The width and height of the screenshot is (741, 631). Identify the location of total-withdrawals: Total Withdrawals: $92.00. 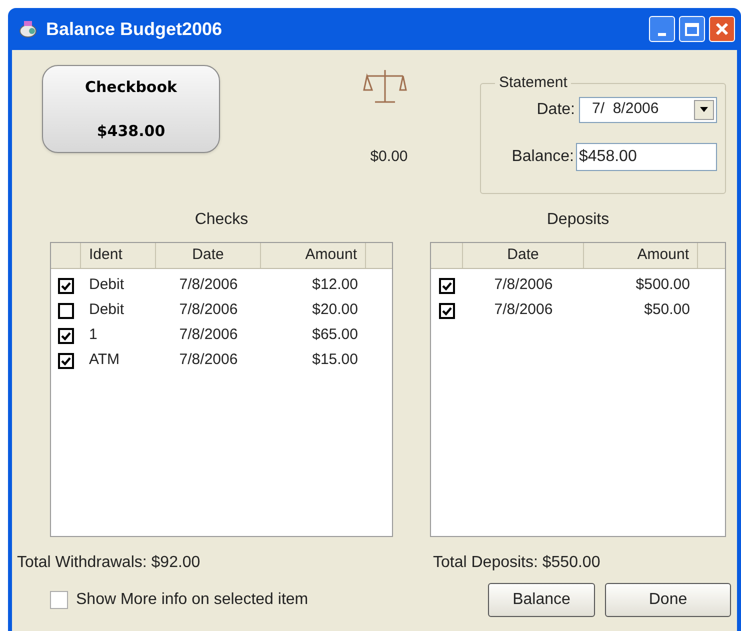
(109, 563).